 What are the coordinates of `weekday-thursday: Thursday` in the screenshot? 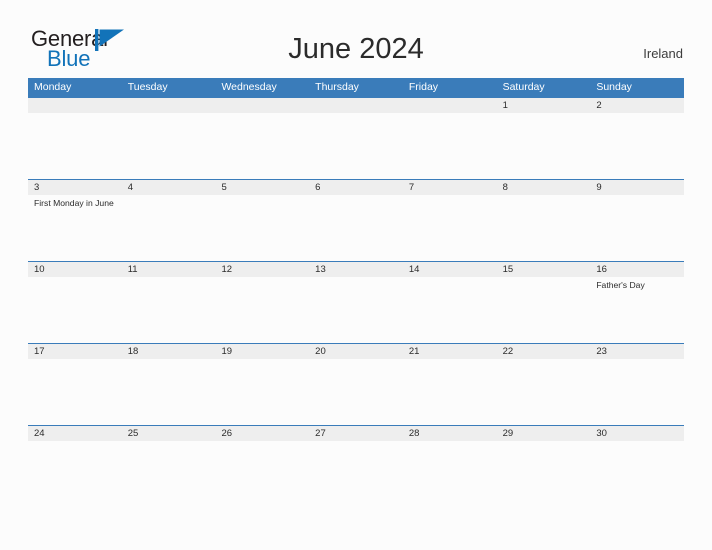 It's located at (337, 87).